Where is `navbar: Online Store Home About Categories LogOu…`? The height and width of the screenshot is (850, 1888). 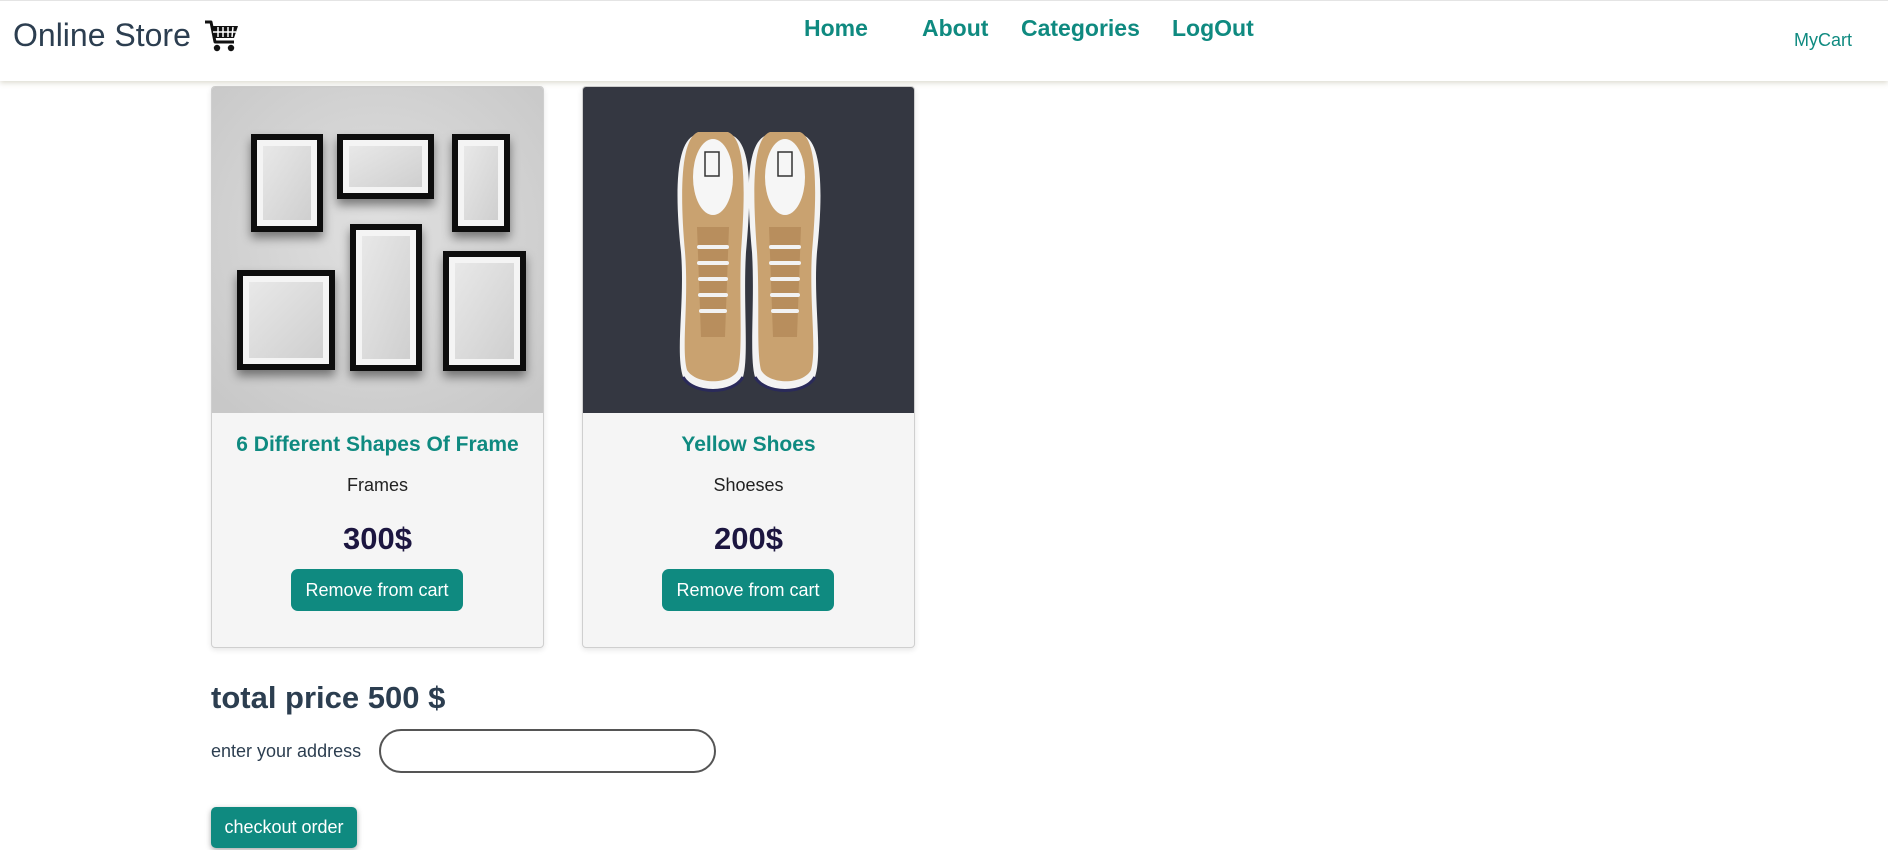
navbar: Online Store Home About Categories LogOu… is located at coordinates (944, 40).